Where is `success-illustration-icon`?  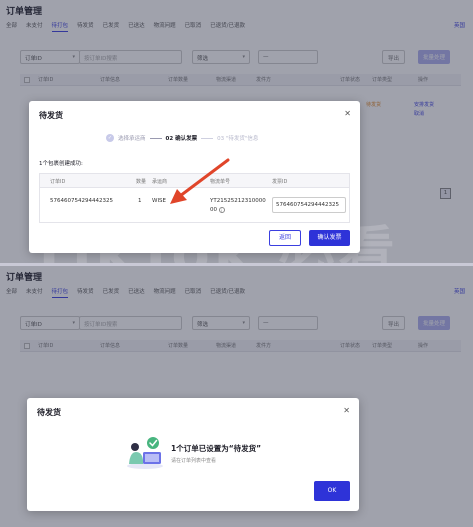
success-illustration-icon is located at coordinates (145, 453).